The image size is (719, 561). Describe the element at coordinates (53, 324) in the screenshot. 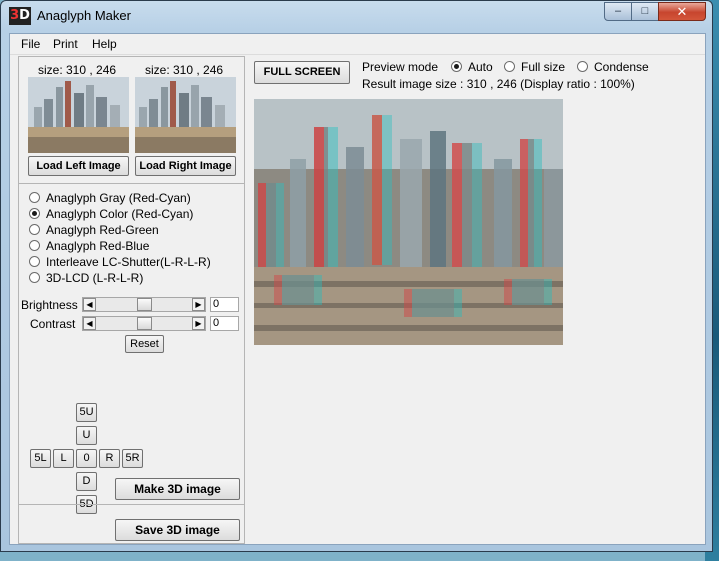

I see `contrast-label: Contrast` at that location.